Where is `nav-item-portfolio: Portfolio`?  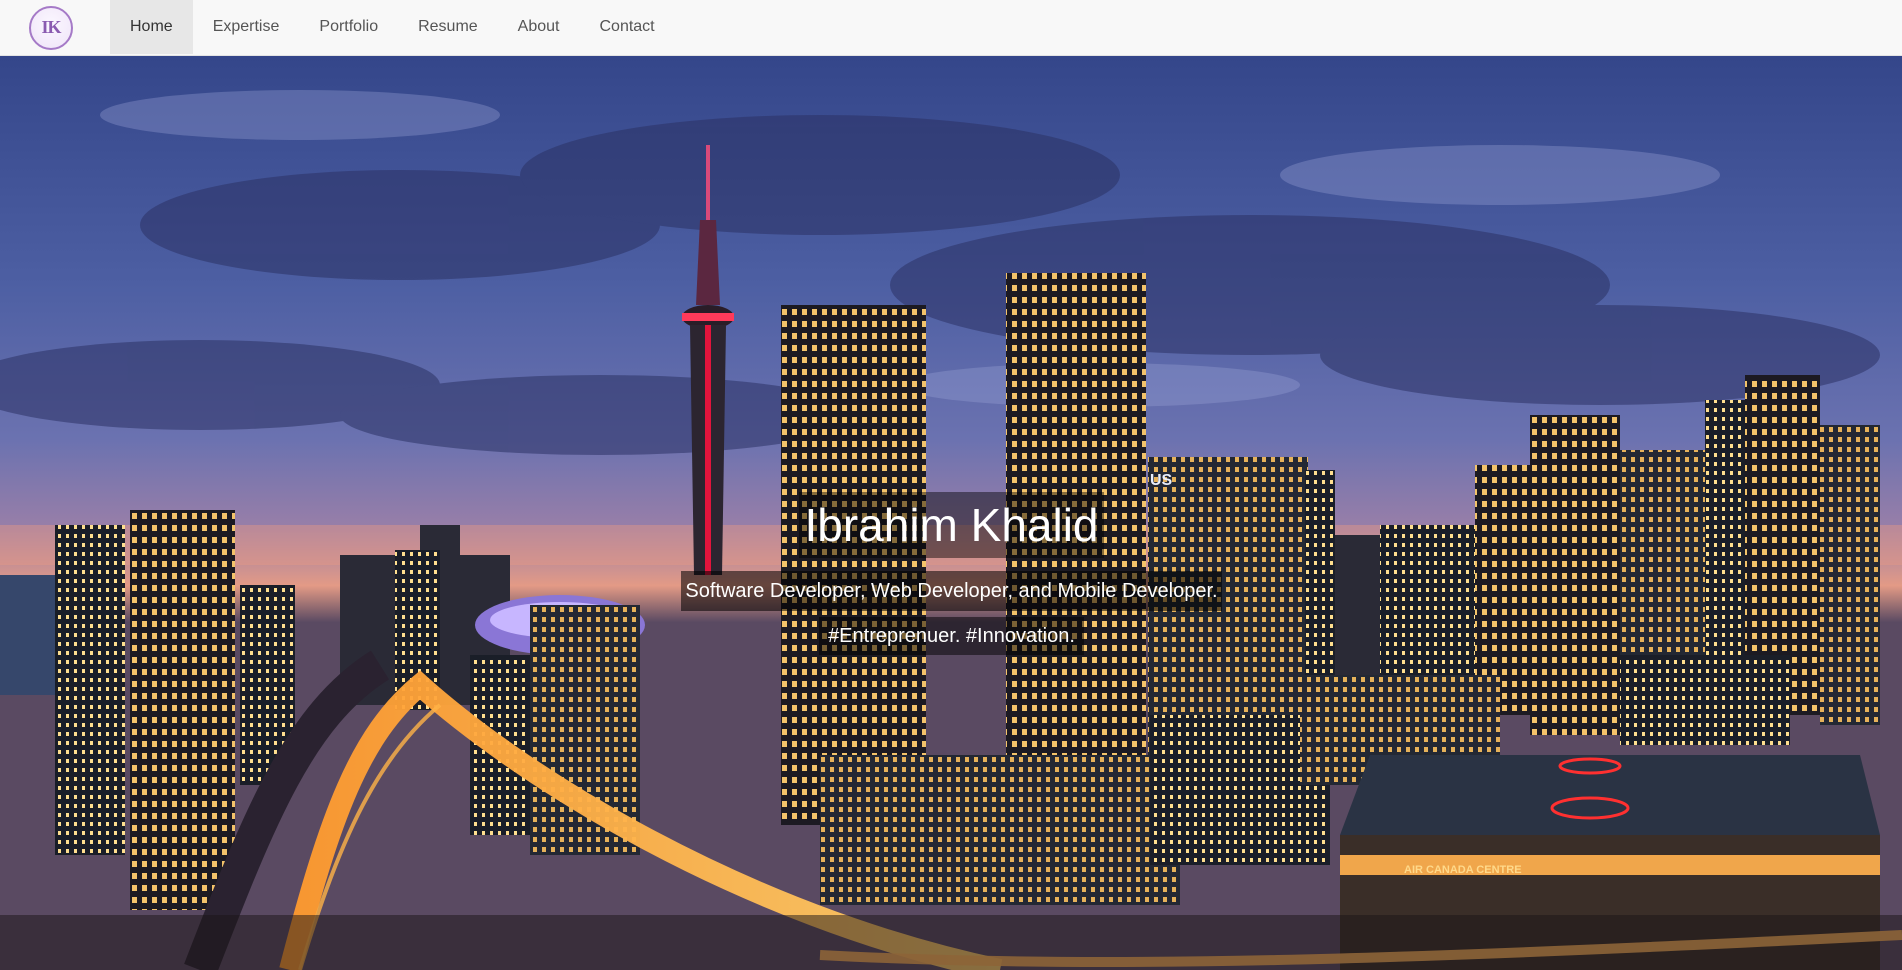 nav-item-portfolio: Portfolio is located at coordinates (348, 27).